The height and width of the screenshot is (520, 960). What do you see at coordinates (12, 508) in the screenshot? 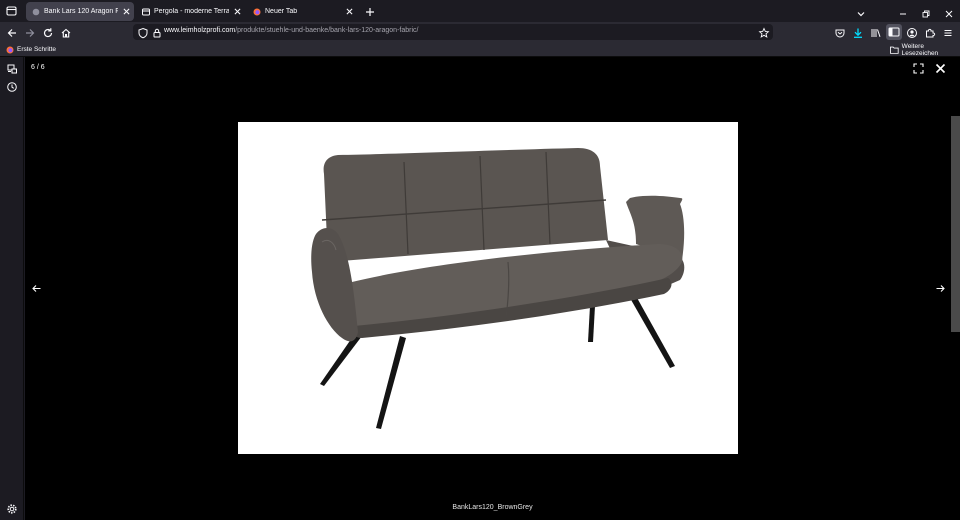
I see `settings-gear-icon` at bounding box center [12, 508].